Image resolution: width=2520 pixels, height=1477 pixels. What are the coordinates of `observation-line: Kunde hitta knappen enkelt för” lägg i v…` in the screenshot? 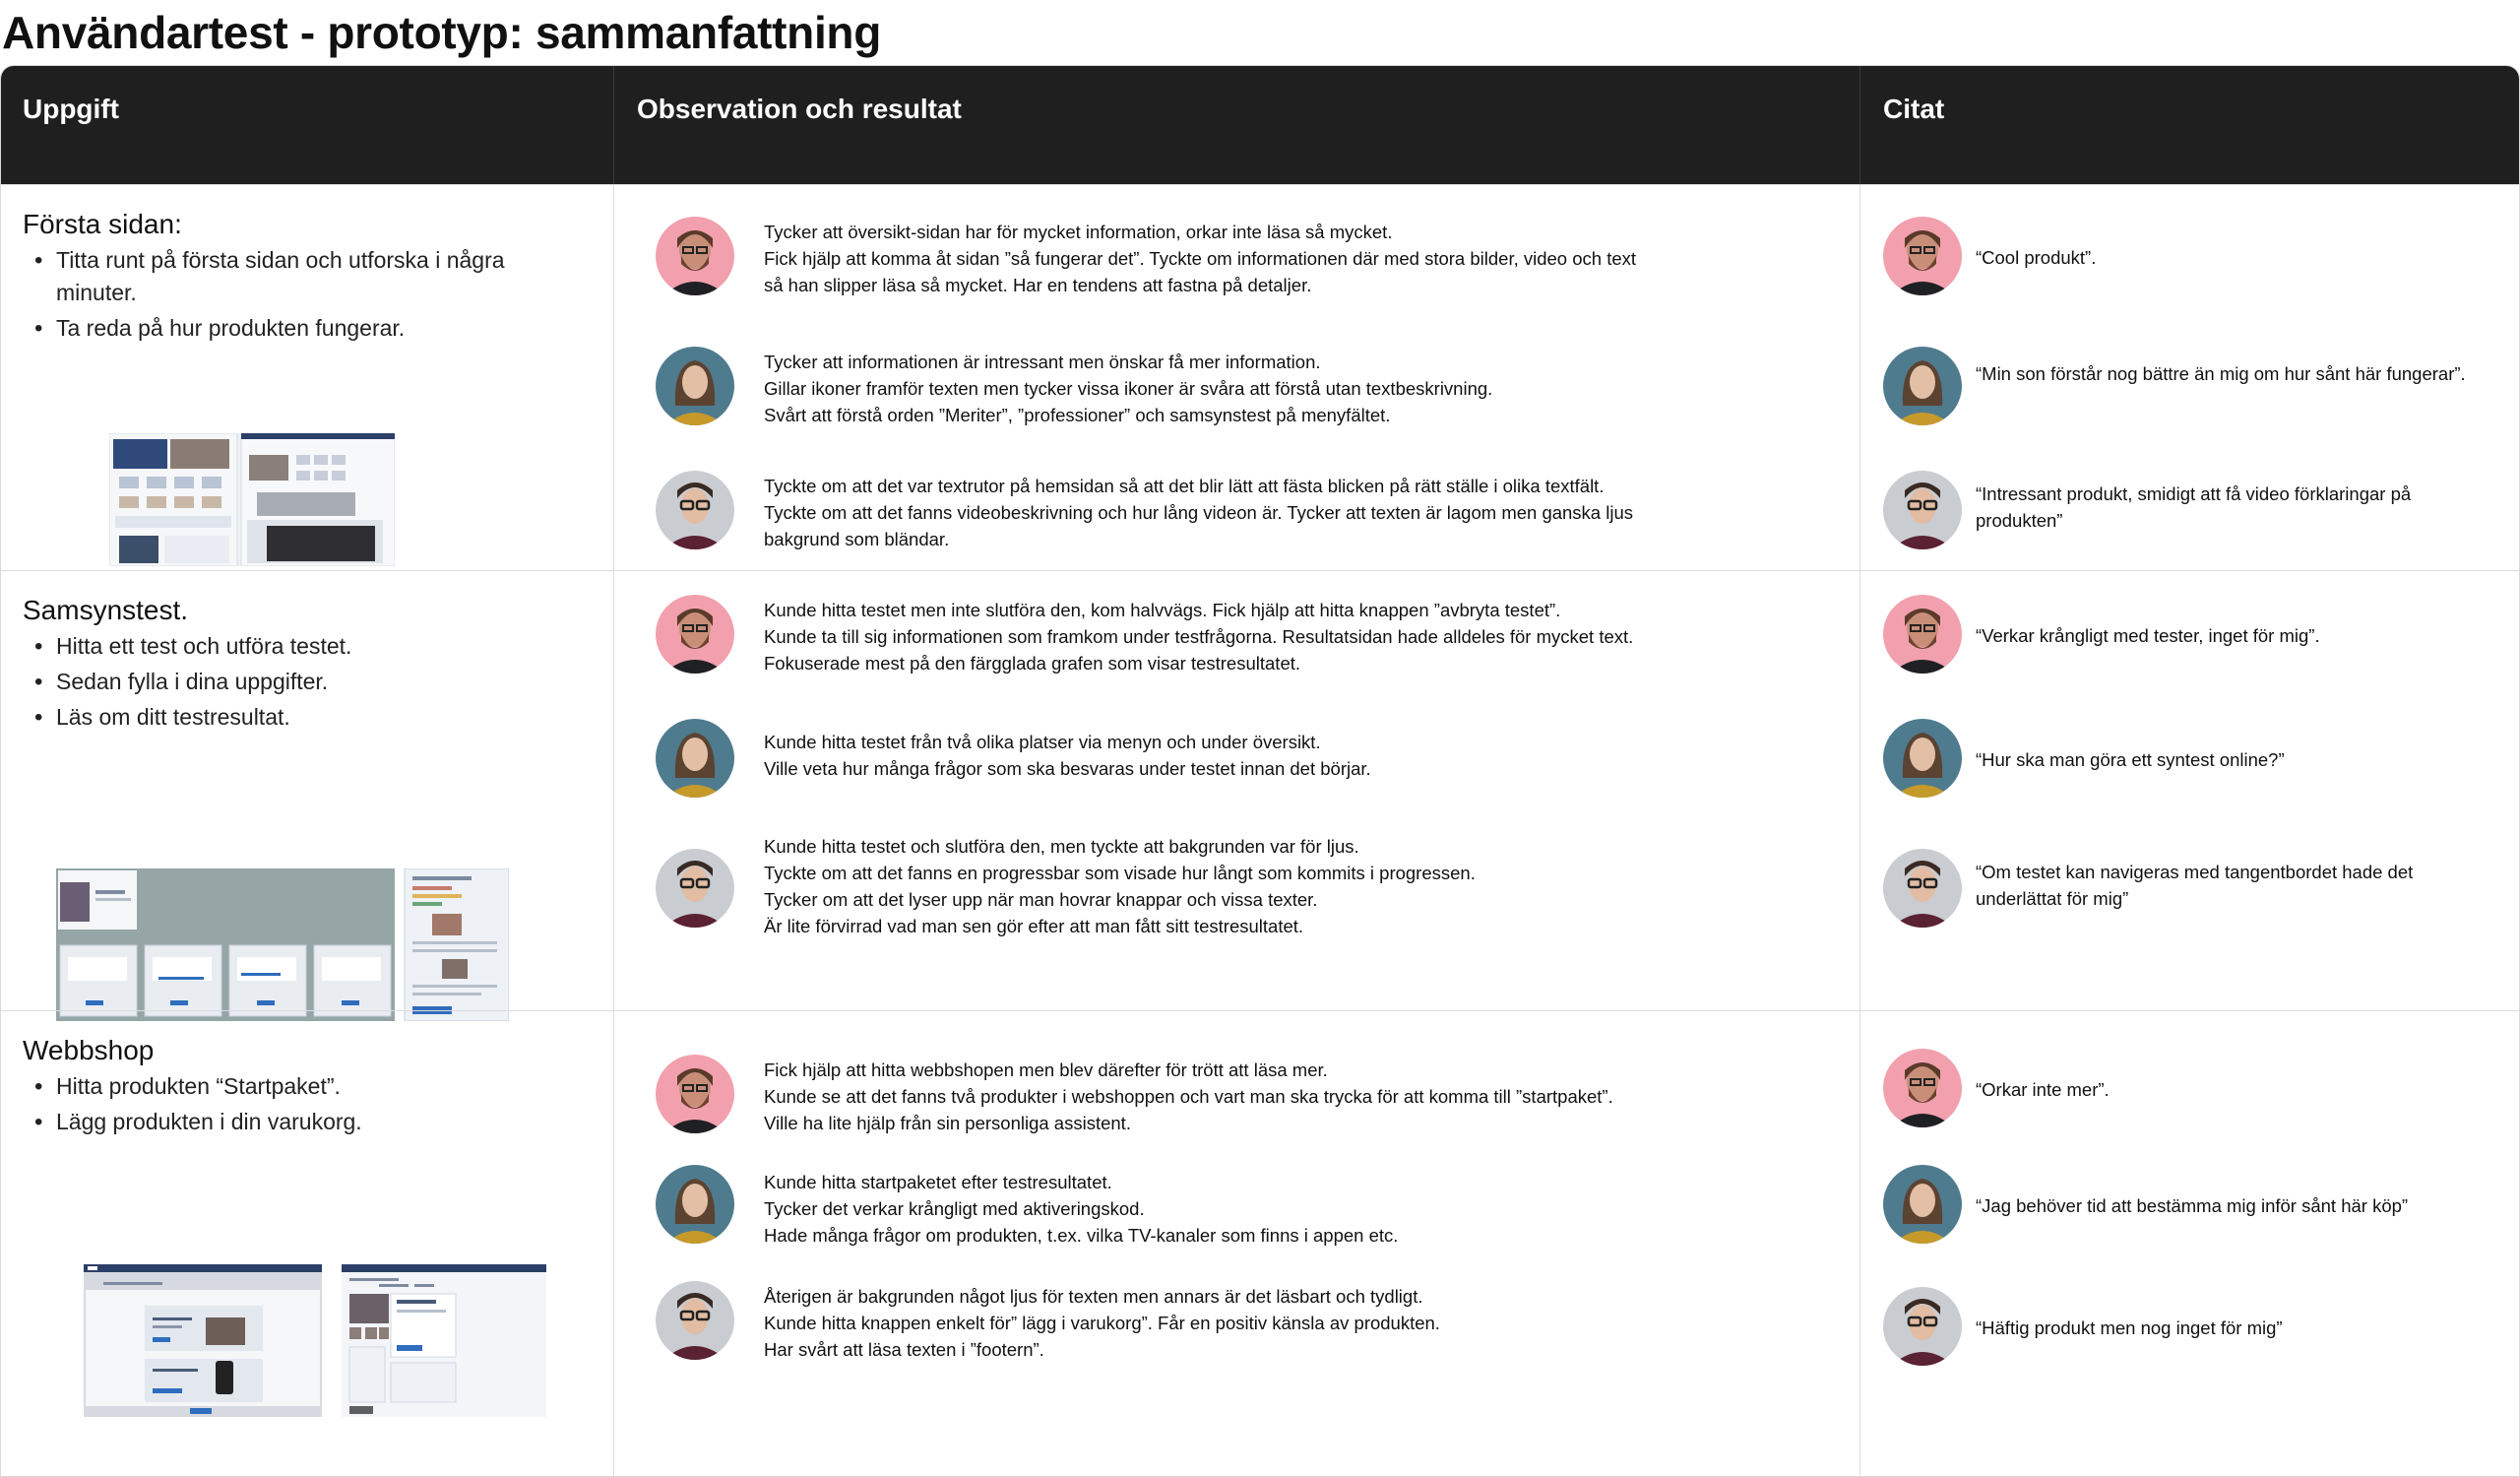 It's located at (1102, 1323).